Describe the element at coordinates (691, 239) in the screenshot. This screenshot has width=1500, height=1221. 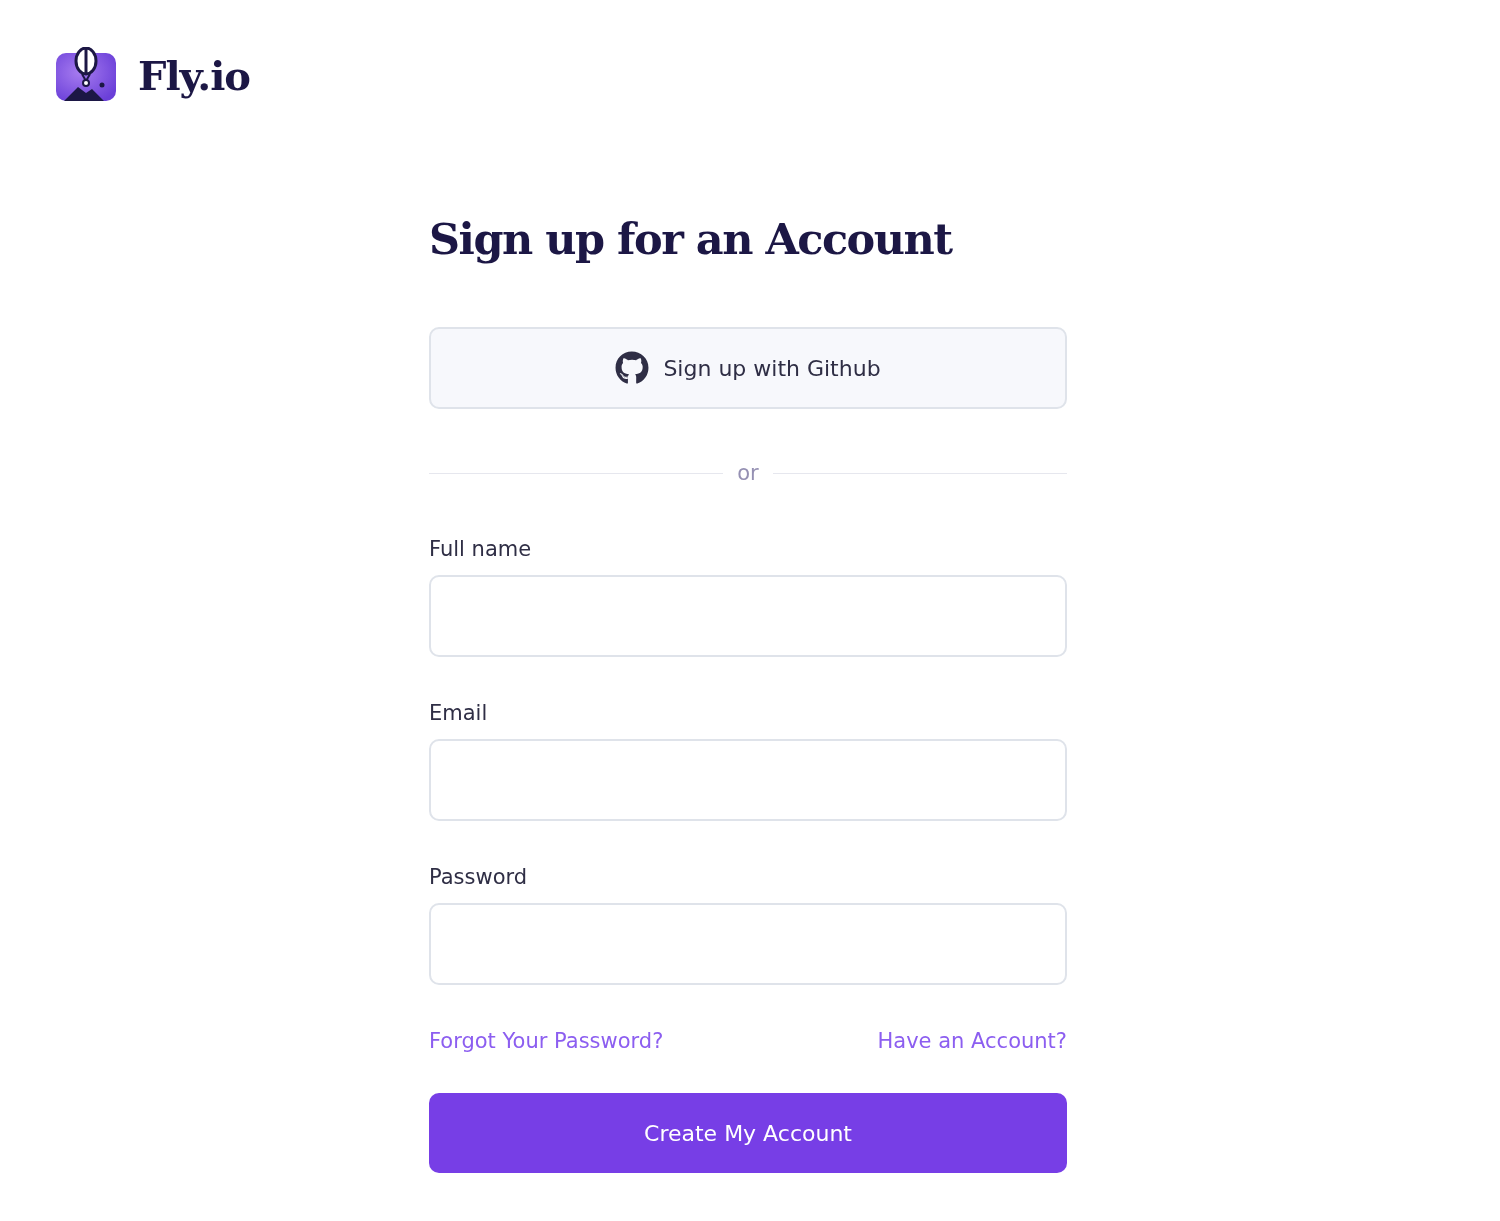
I see `page-title: Sign up for an Account` at that location.